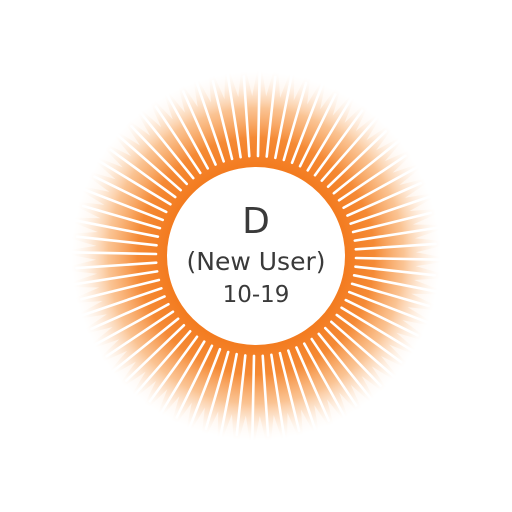 Image resolution: width=512 pixels, height=512 pixels. I want to click on score-range: 10-19, so click(256, 295).